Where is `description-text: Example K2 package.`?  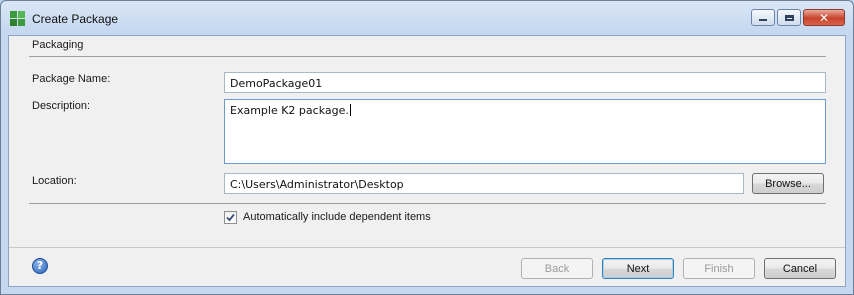
description-text: Example K2 package. is located at coordinates (289, 110).